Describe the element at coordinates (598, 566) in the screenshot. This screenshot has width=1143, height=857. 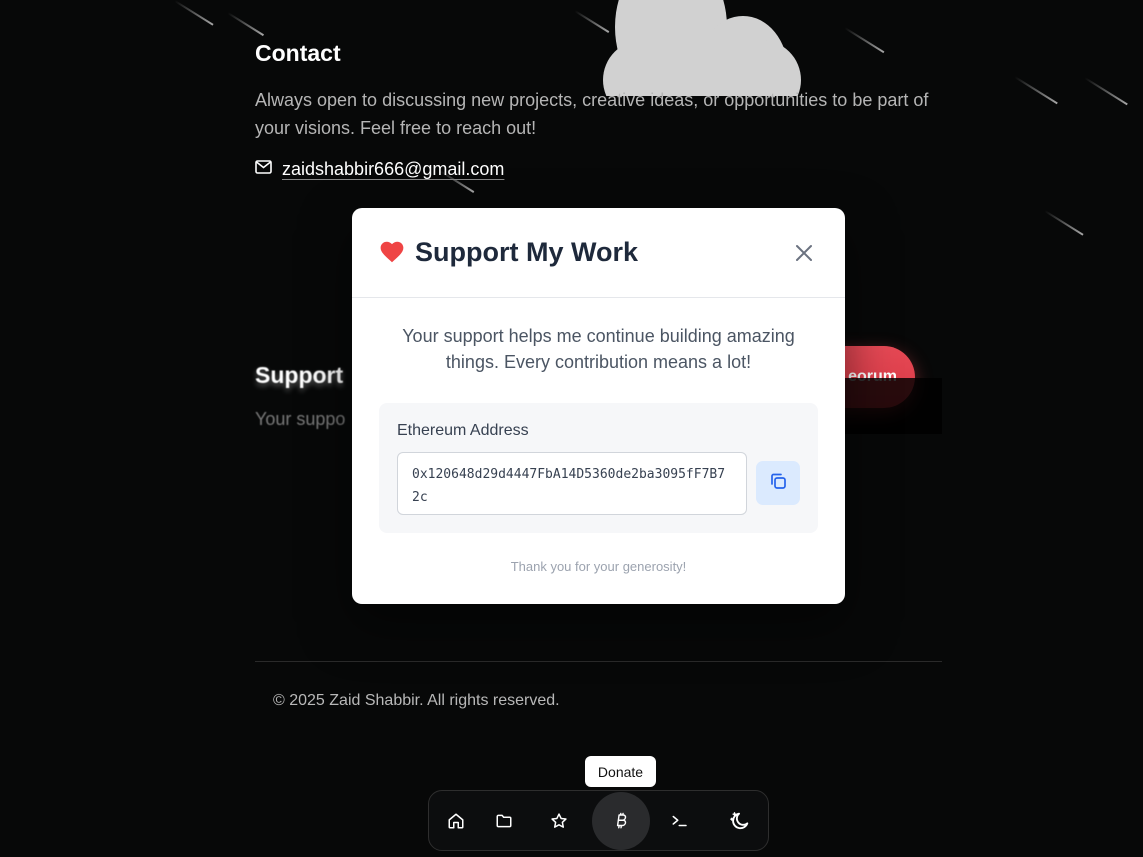
I see `thanks-text: Thank you for your generosity!` at that location.